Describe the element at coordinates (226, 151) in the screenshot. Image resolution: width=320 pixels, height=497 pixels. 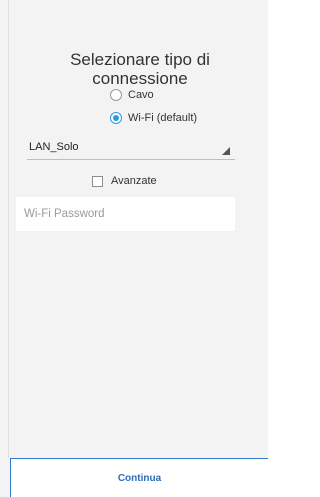
I see `dropdown-arrow-icon` at that location.